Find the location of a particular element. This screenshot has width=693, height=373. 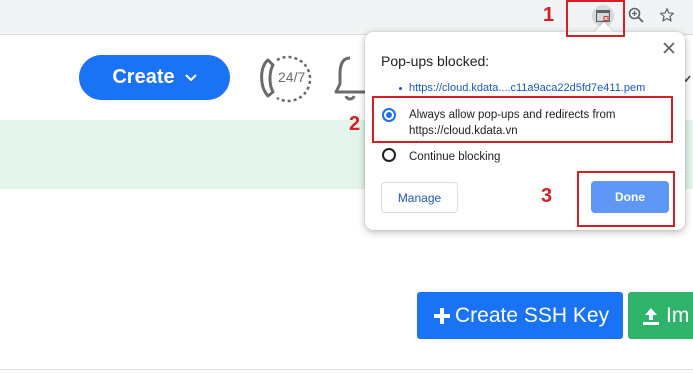

radio-continue-blocking is located at coordinates (389, 155).